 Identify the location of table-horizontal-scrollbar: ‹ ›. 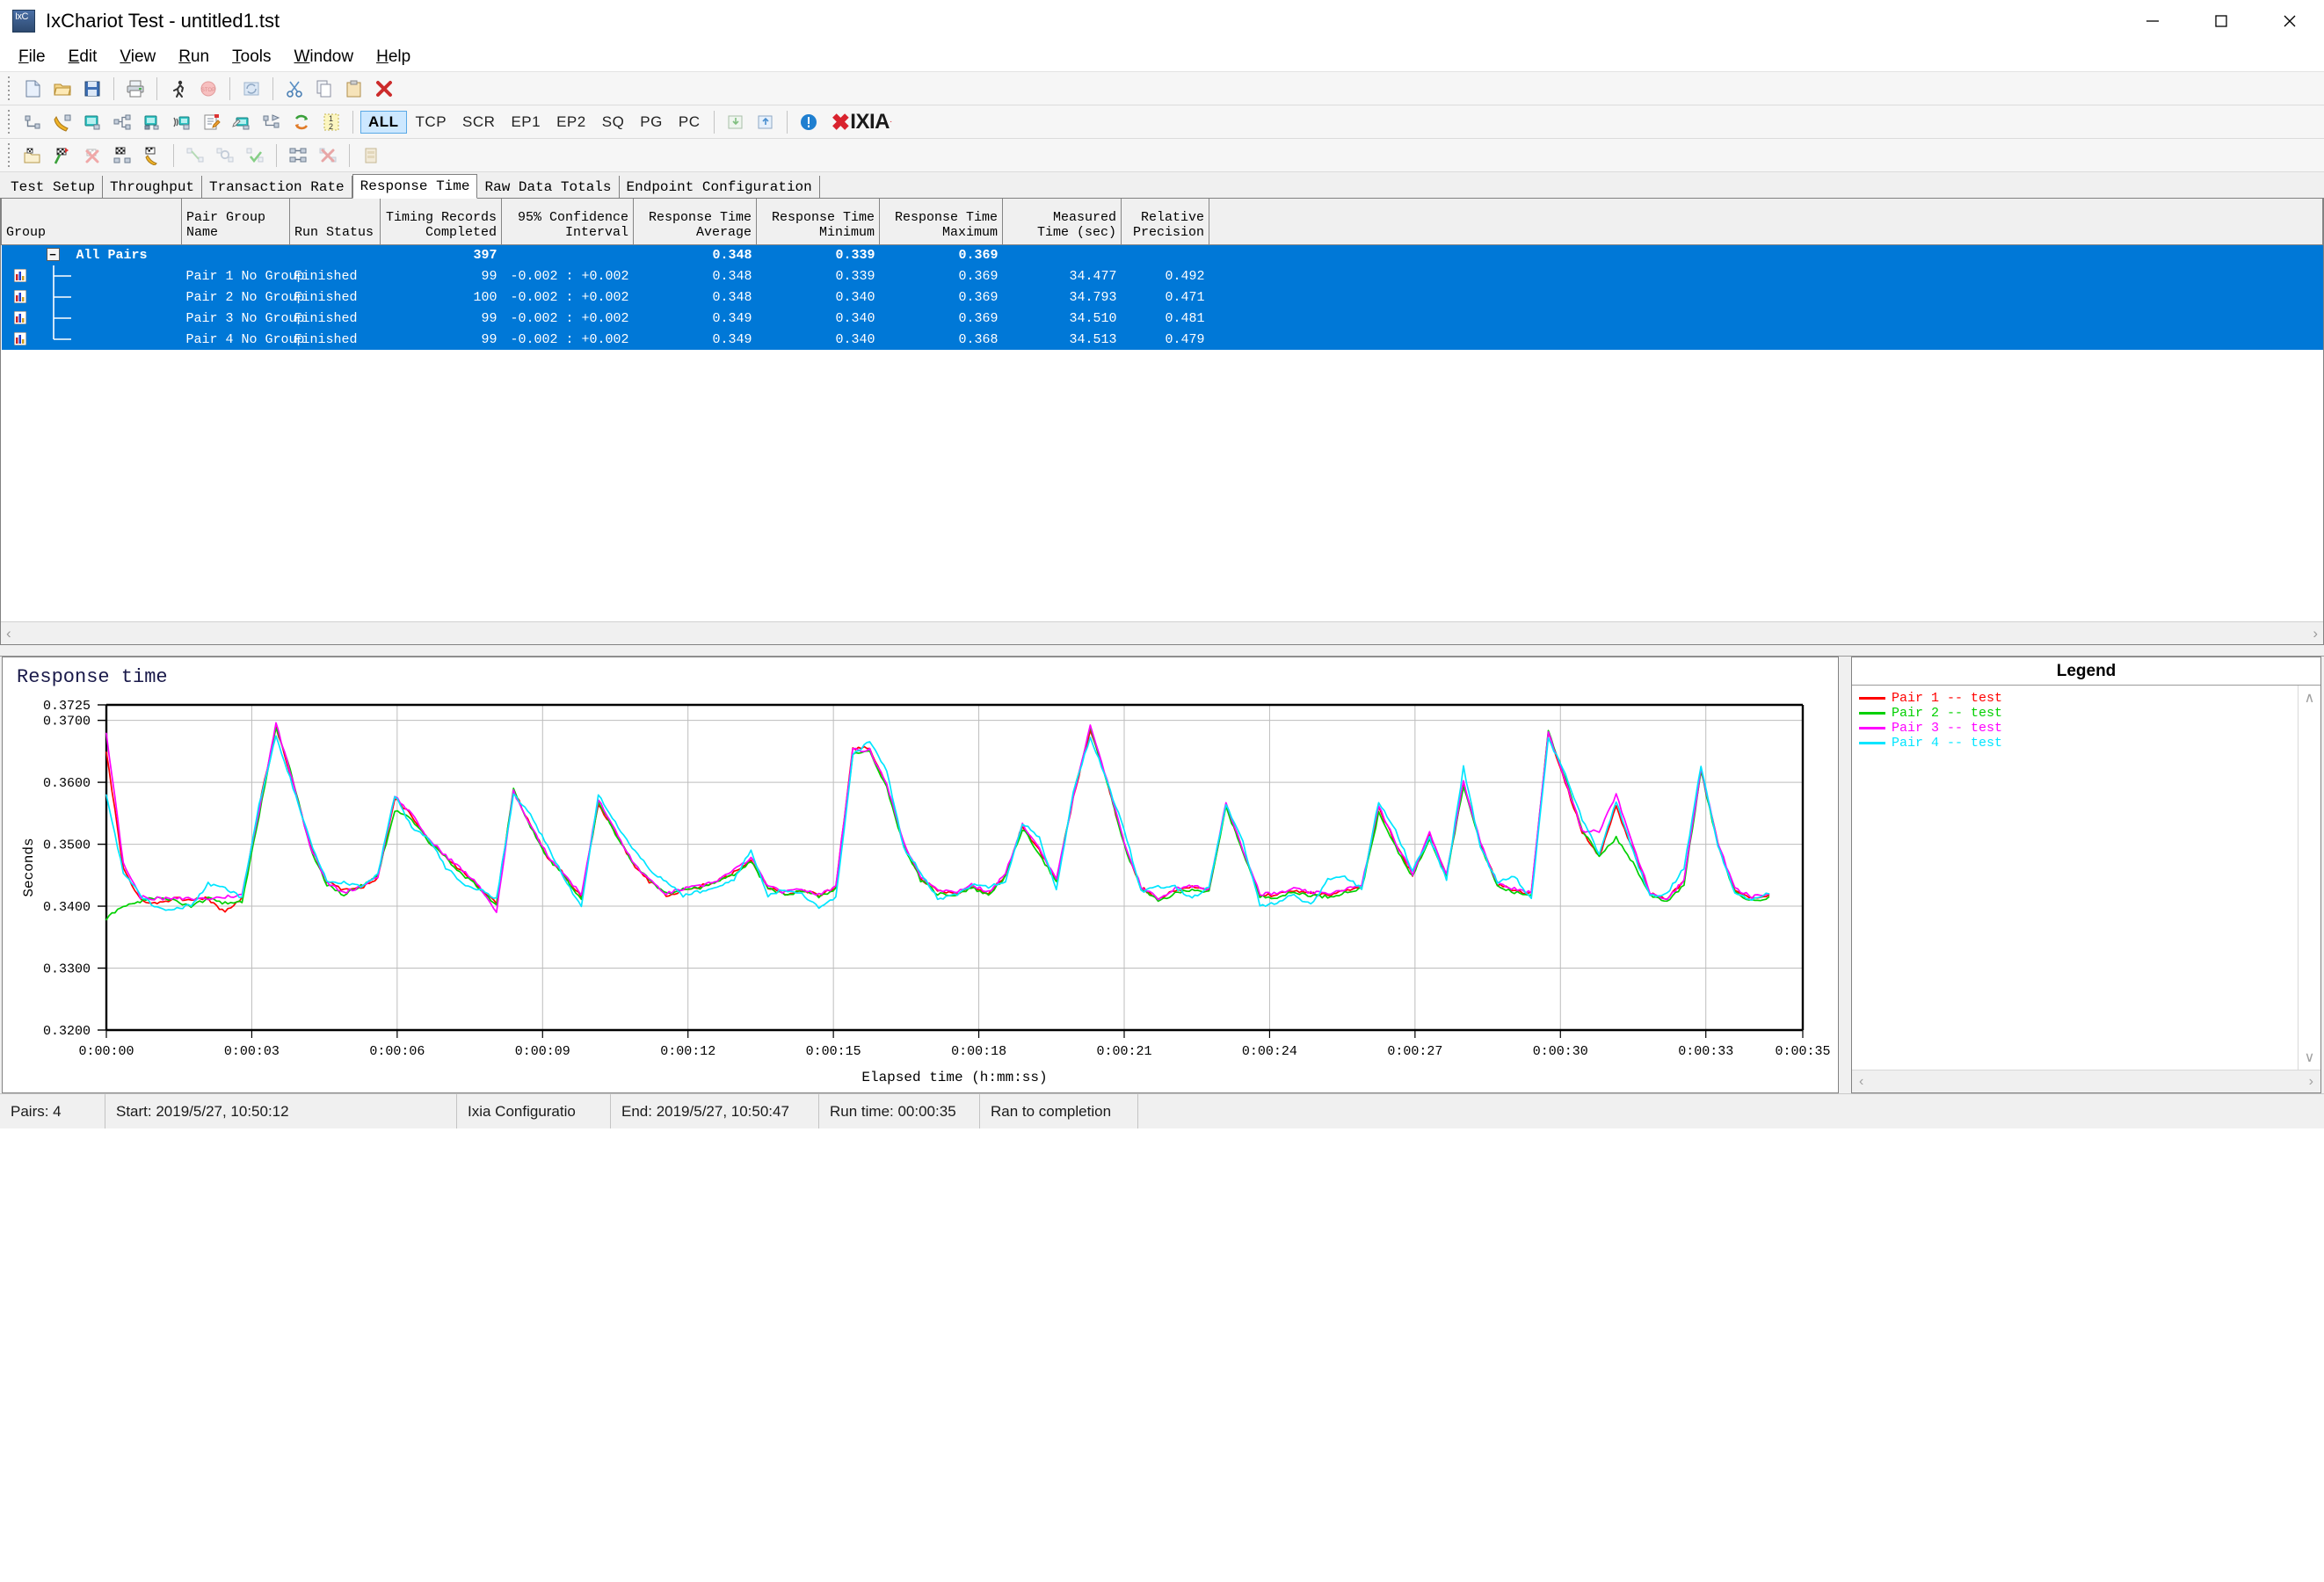
(1162, 632).